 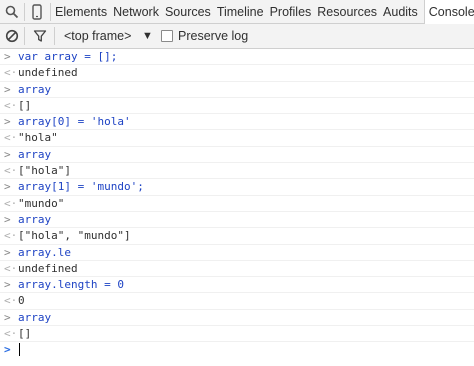 I want to click on tab-network: Network, so click(x=138, y=12).